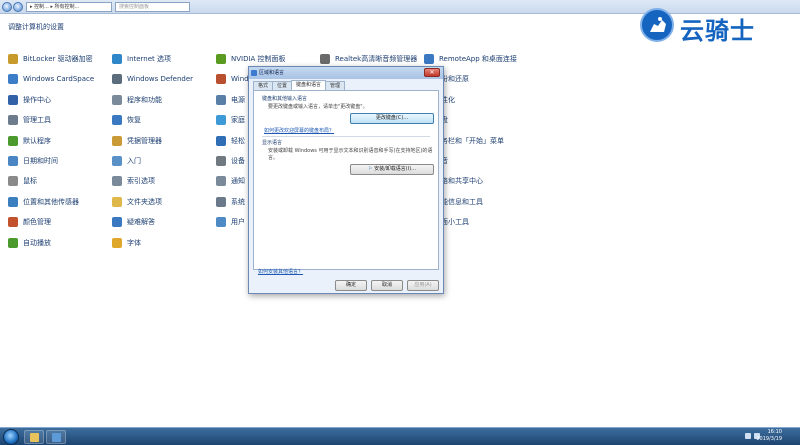 The image size is (800, 445). I want to click on clock-time: 16:10, so click(774, 432).